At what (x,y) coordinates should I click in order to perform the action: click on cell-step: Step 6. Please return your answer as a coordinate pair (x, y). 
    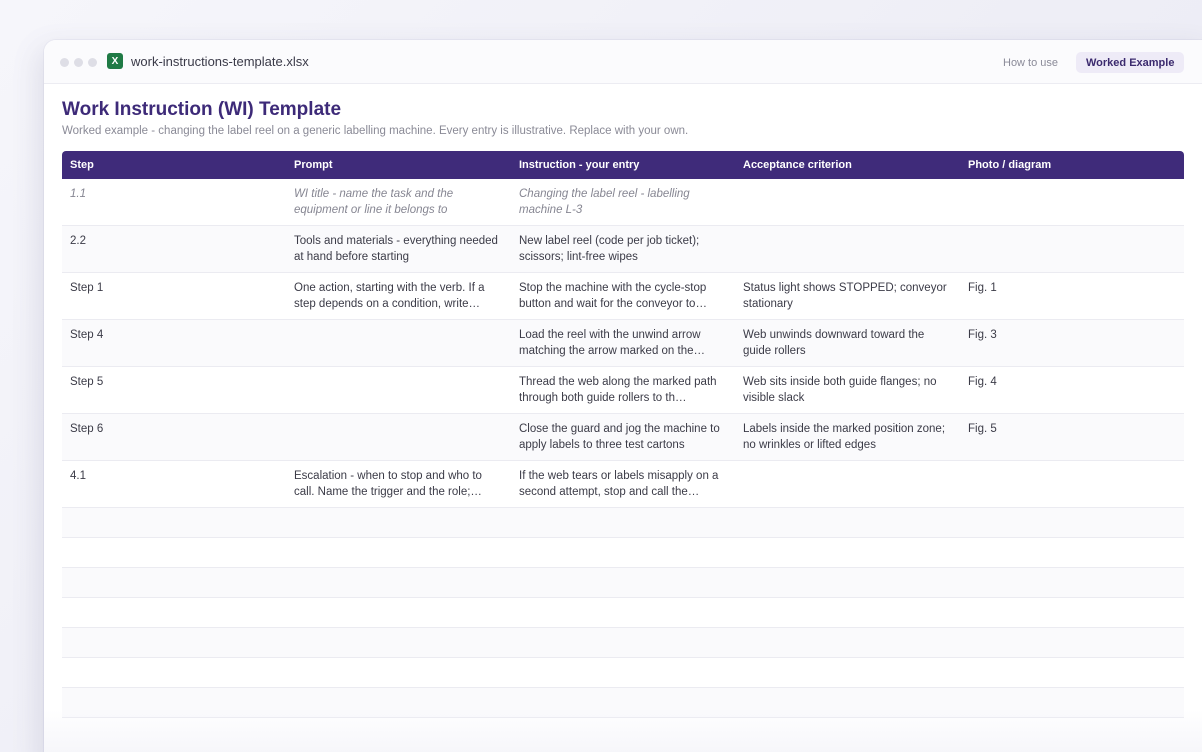
    Looking at the image, I should click on (174, 437).